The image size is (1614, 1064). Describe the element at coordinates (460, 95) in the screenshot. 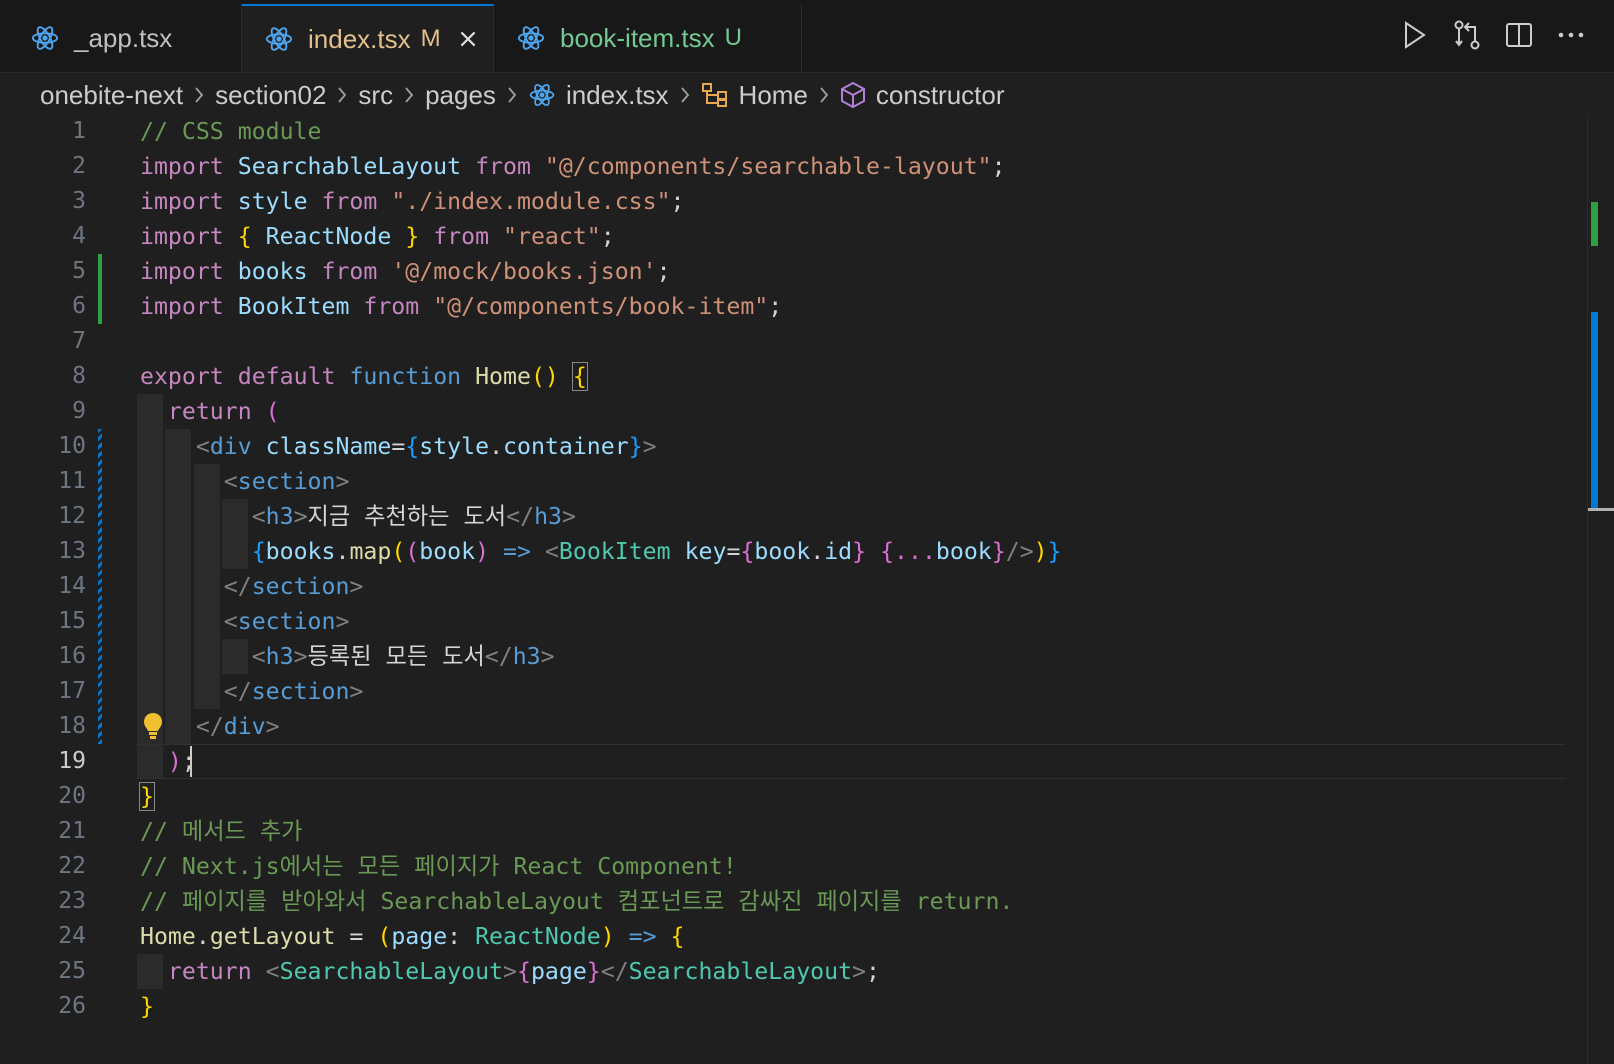

I see `breadcrumb-pages: pages` at that location.